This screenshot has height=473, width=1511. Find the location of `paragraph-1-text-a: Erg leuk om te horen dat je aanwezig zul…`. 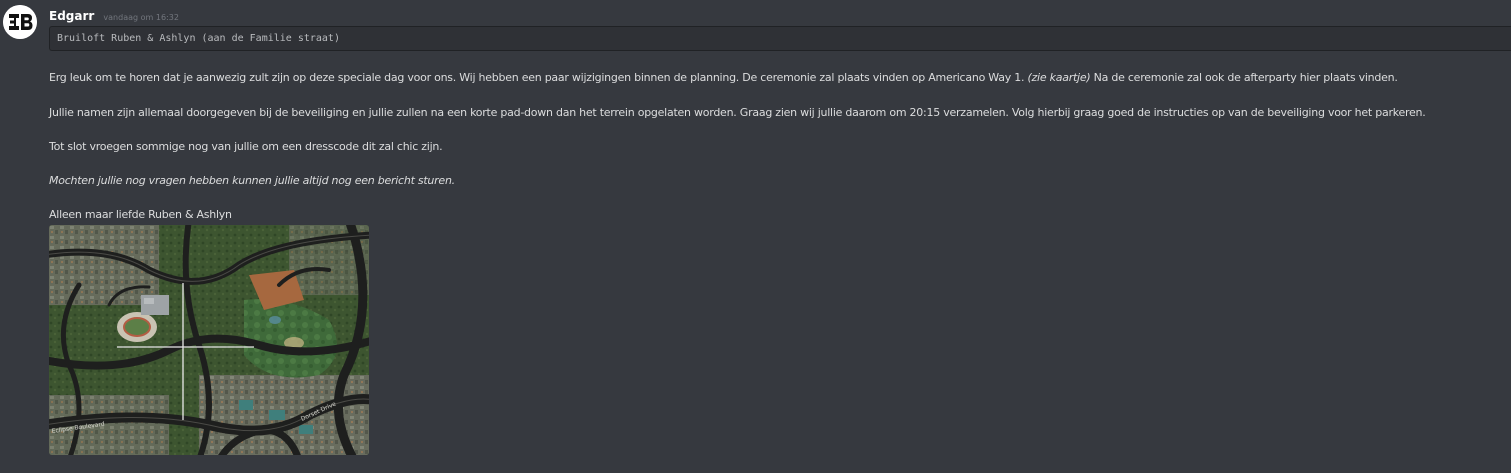

paragraph-1-text-a: Erg leuk om te horen dat je aanwezig zul… is located at coordinates (538, 77).